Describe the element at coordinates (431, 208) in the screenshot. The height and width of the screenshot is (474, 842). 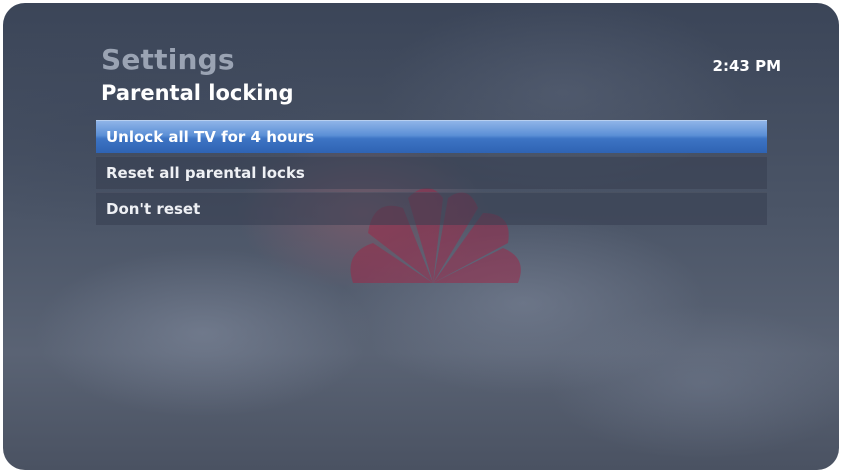
I see `menu-item-dont-reset: Don't reset` at that location.